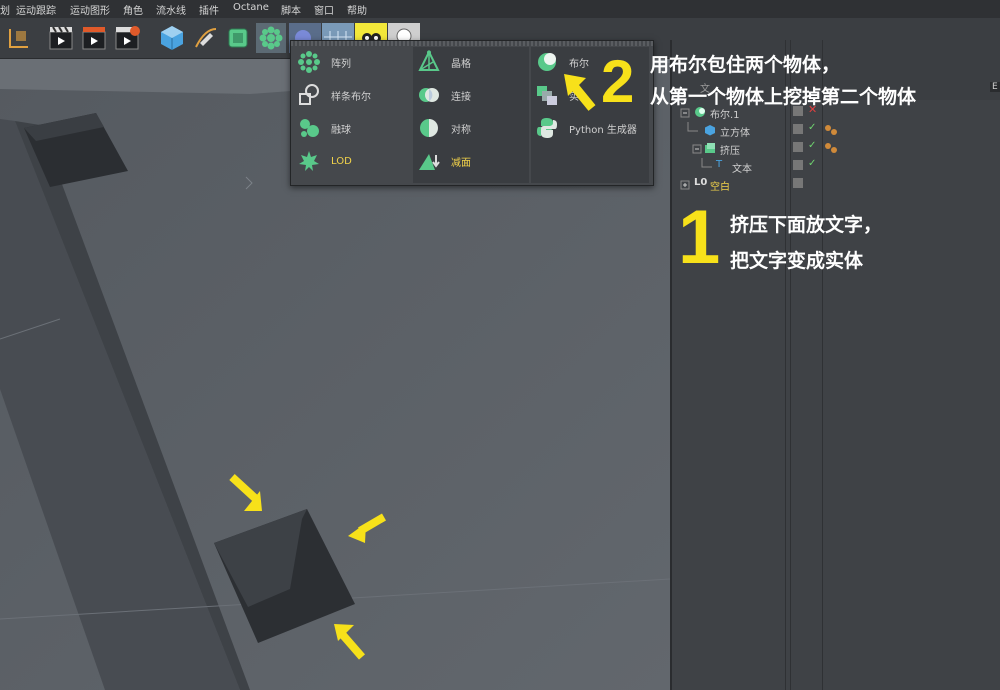 This screenshot has width=1000, height=690. What do you see at coordinates (710, 148) in the screenshot?
I see `extrude-icon` at bounding box center [710, 148].